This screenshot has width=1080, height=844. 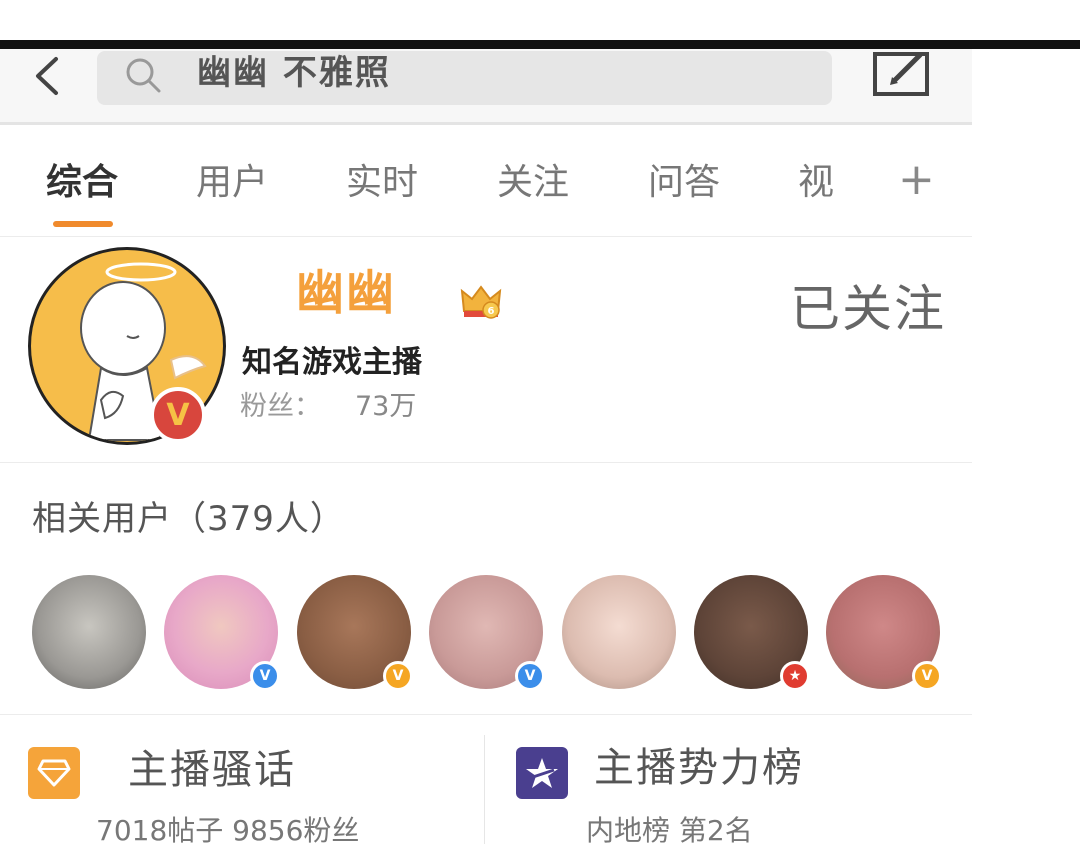 What do you see at coordinates (752, 633) in the screenshot?
I see `related-user-avatar: ★` at bounding box center [752, 633].